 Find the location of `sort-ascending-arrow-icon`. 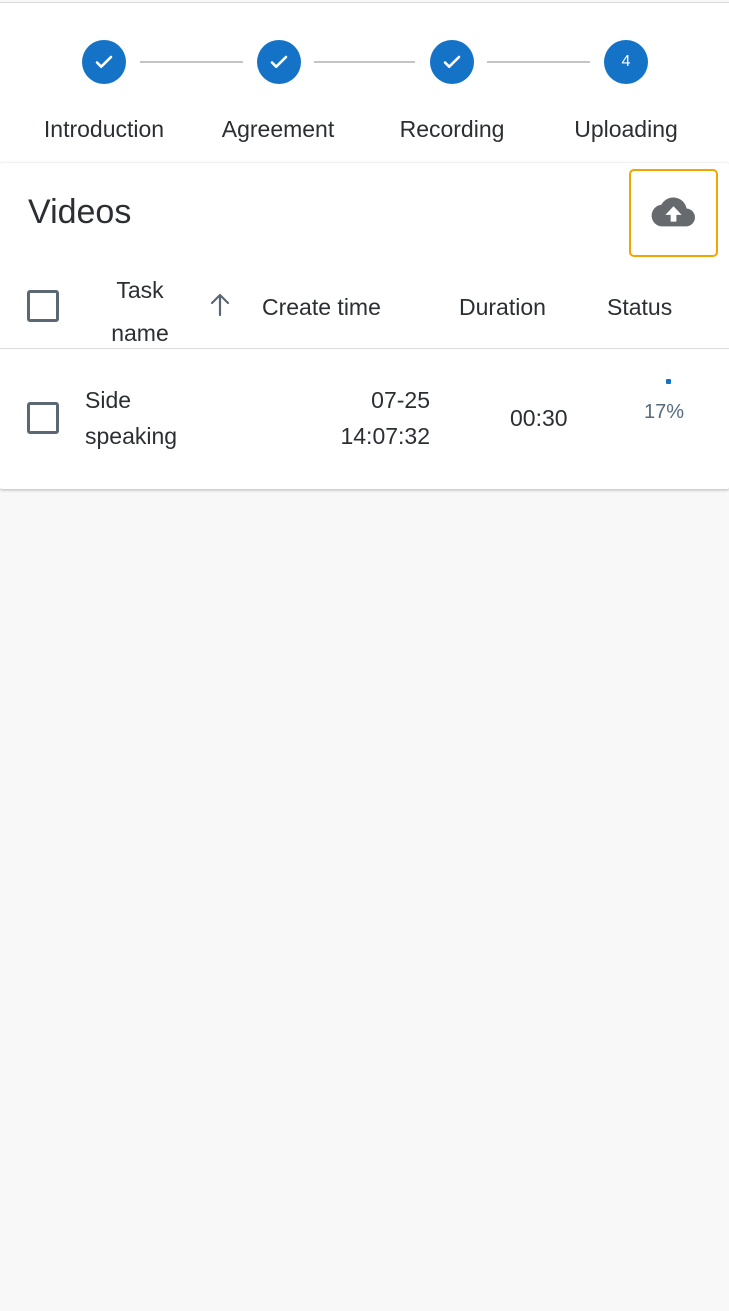

sort-ascending-arrow-icon is located at coordinates (220, 305).